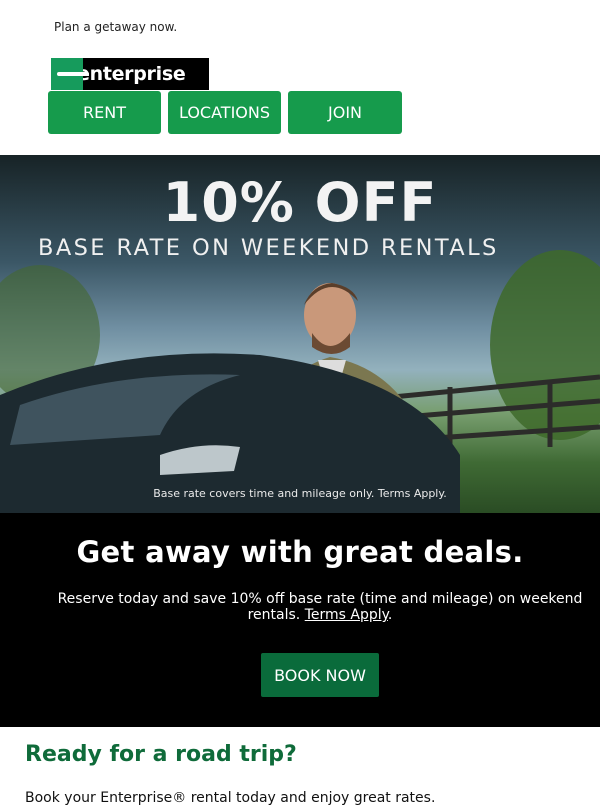  Describe the element at coordinates (268, 248) in the screenshot. I see `hero-subheadline: BASE RATE ON WEEKEND RENTALS` at that location.